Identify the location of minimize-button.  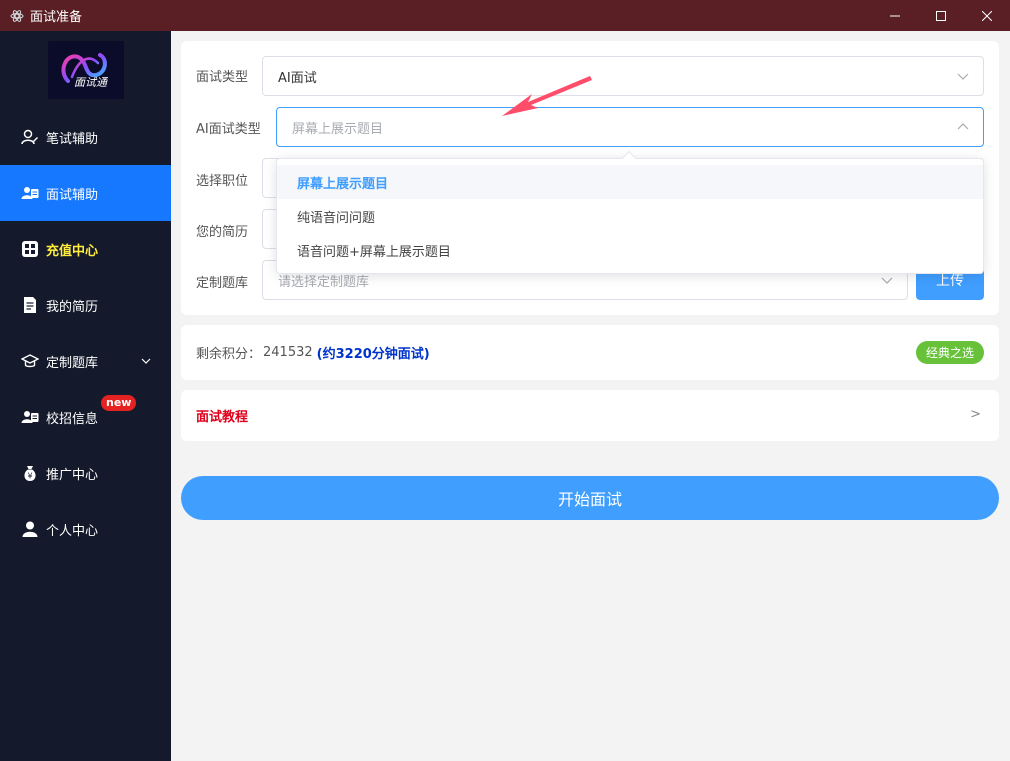
(895, 15).